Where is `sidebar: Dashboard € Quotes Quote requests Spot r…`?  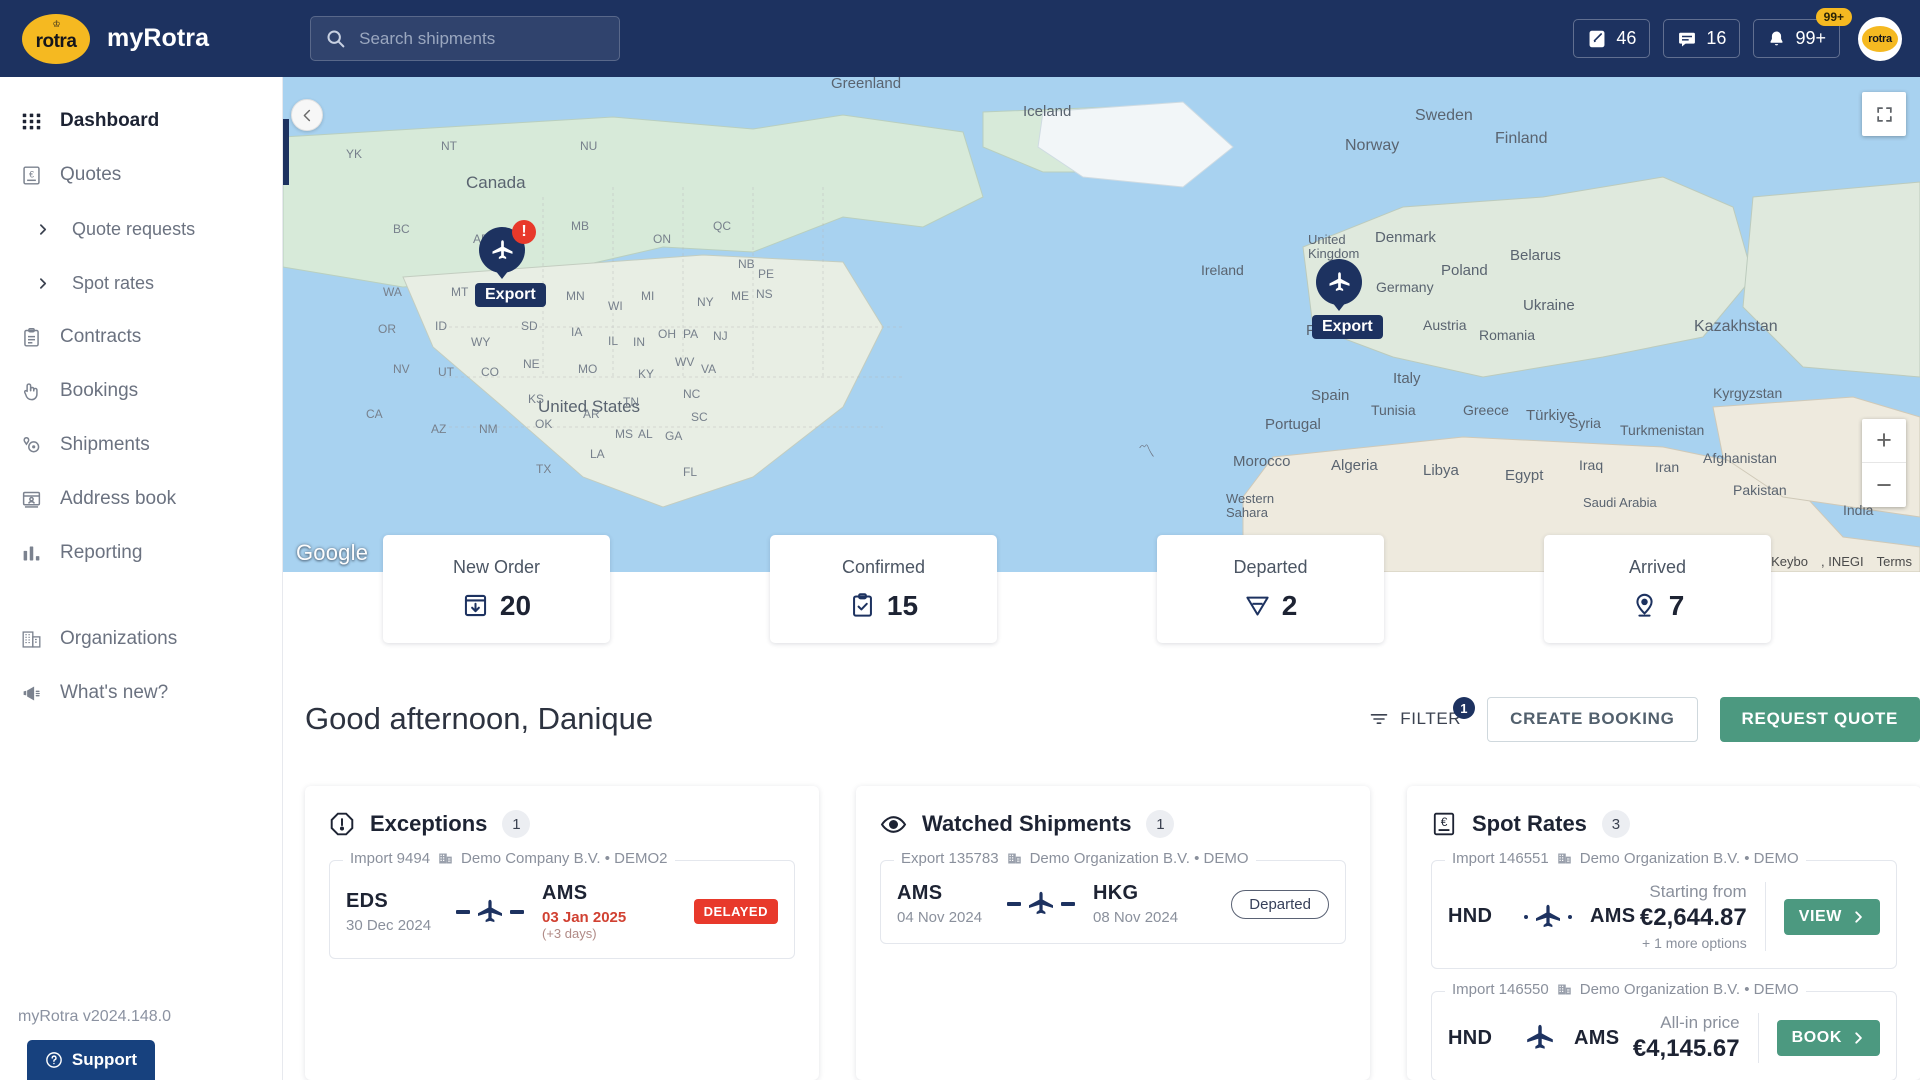
sidebar: Dashboard € Quotes Quote requests Spot r… is located at coordinates (141, 578).